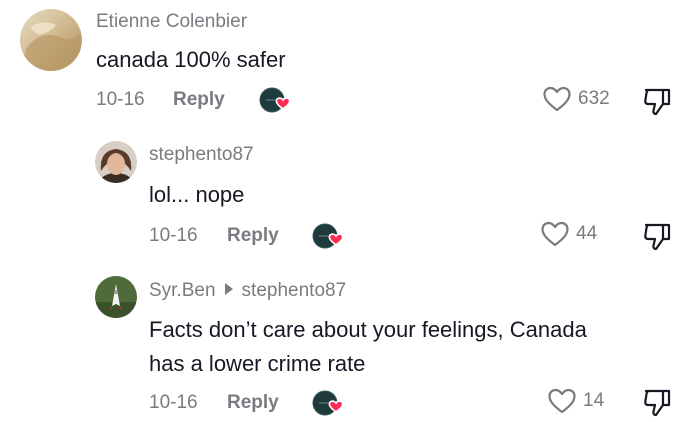  Describe the element at coordinates (171, 22) in the screenshot. I see `comment-username: Etienne Colenbier` at that location.